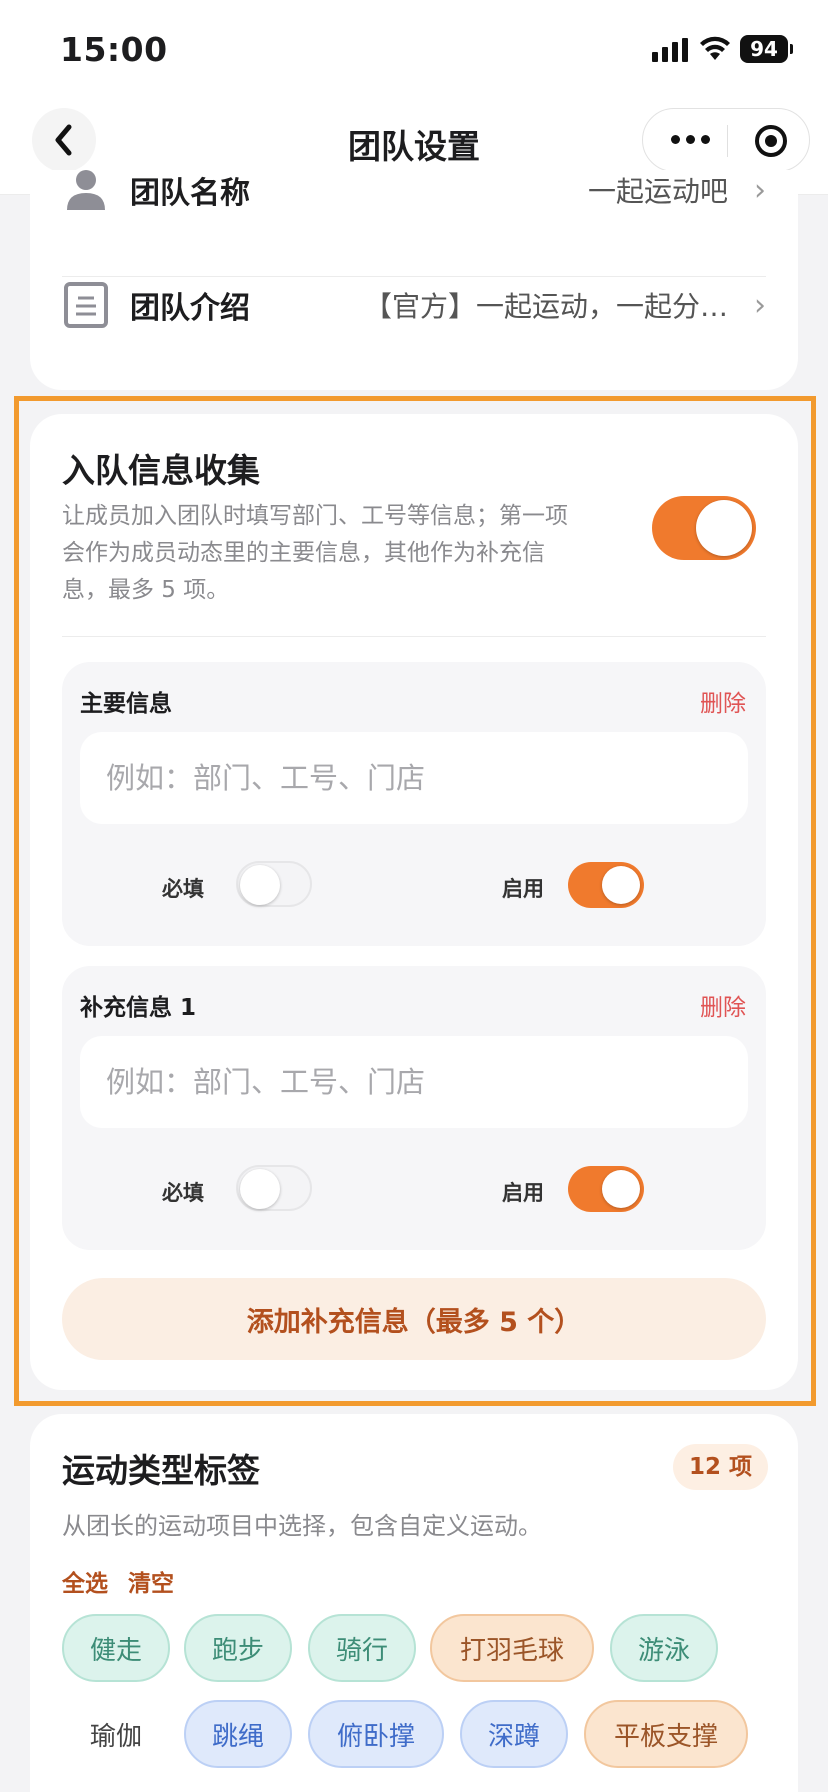 The width and height of the screenshot is (828, 1792). I want to click on join-info-title: 入队信息收集, so click(161, 470).